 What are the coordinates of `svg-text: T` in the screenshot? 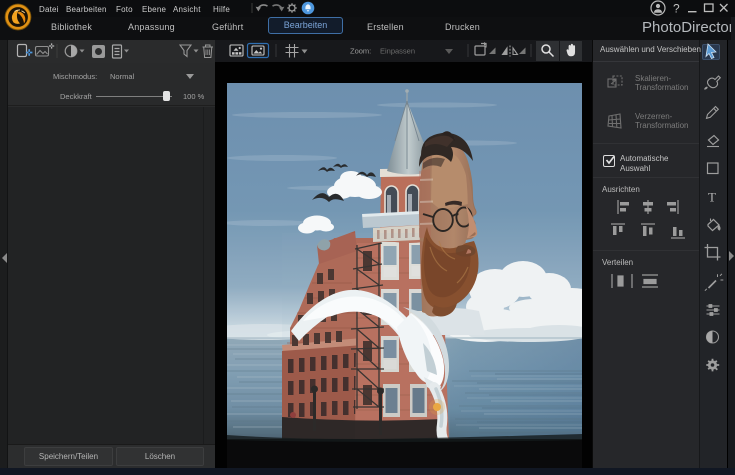 It's located at (712, 197).